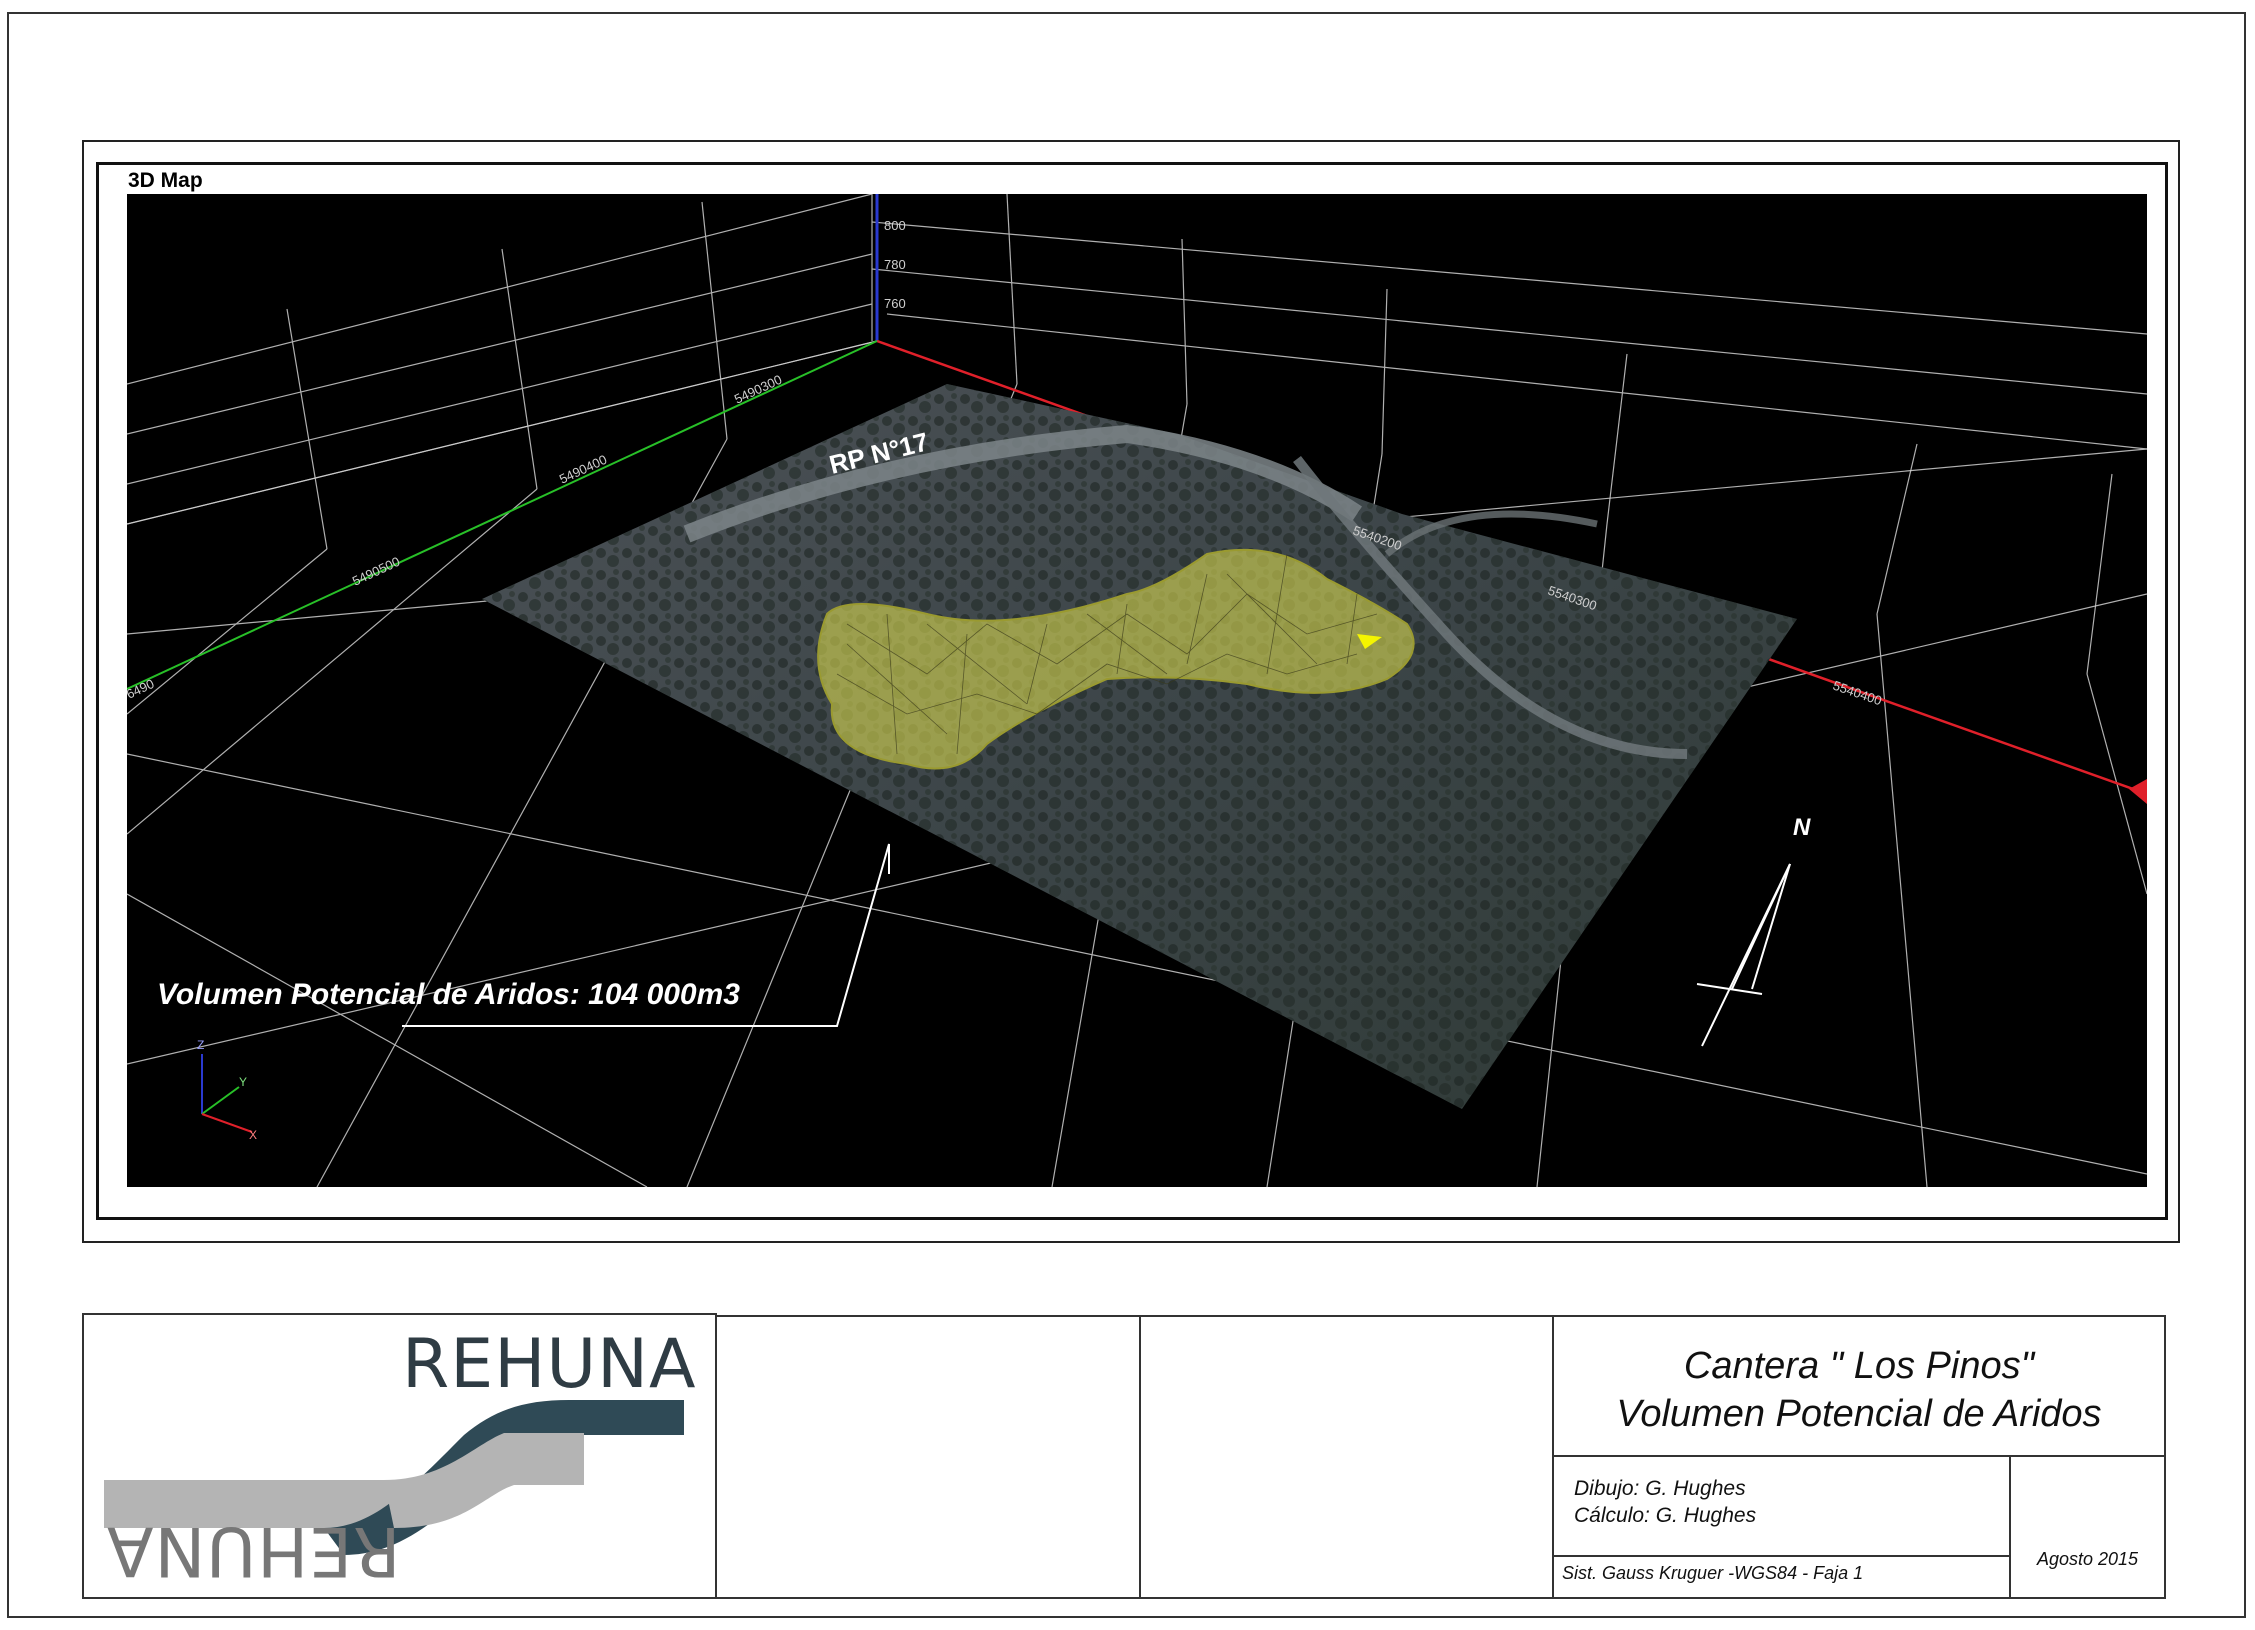  I want to click on project-title-line1: Cantera " Los Pinos", so click(1859, 1366).